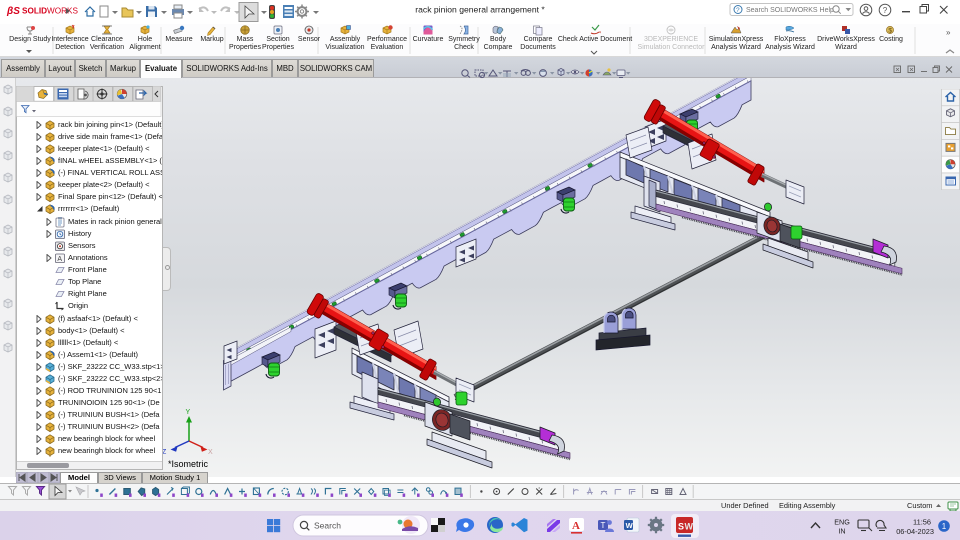 Image resolution: width=960 pixels, height=540 pixels. I want to click on svg-text: 06-04-2023, so click(915, 531).